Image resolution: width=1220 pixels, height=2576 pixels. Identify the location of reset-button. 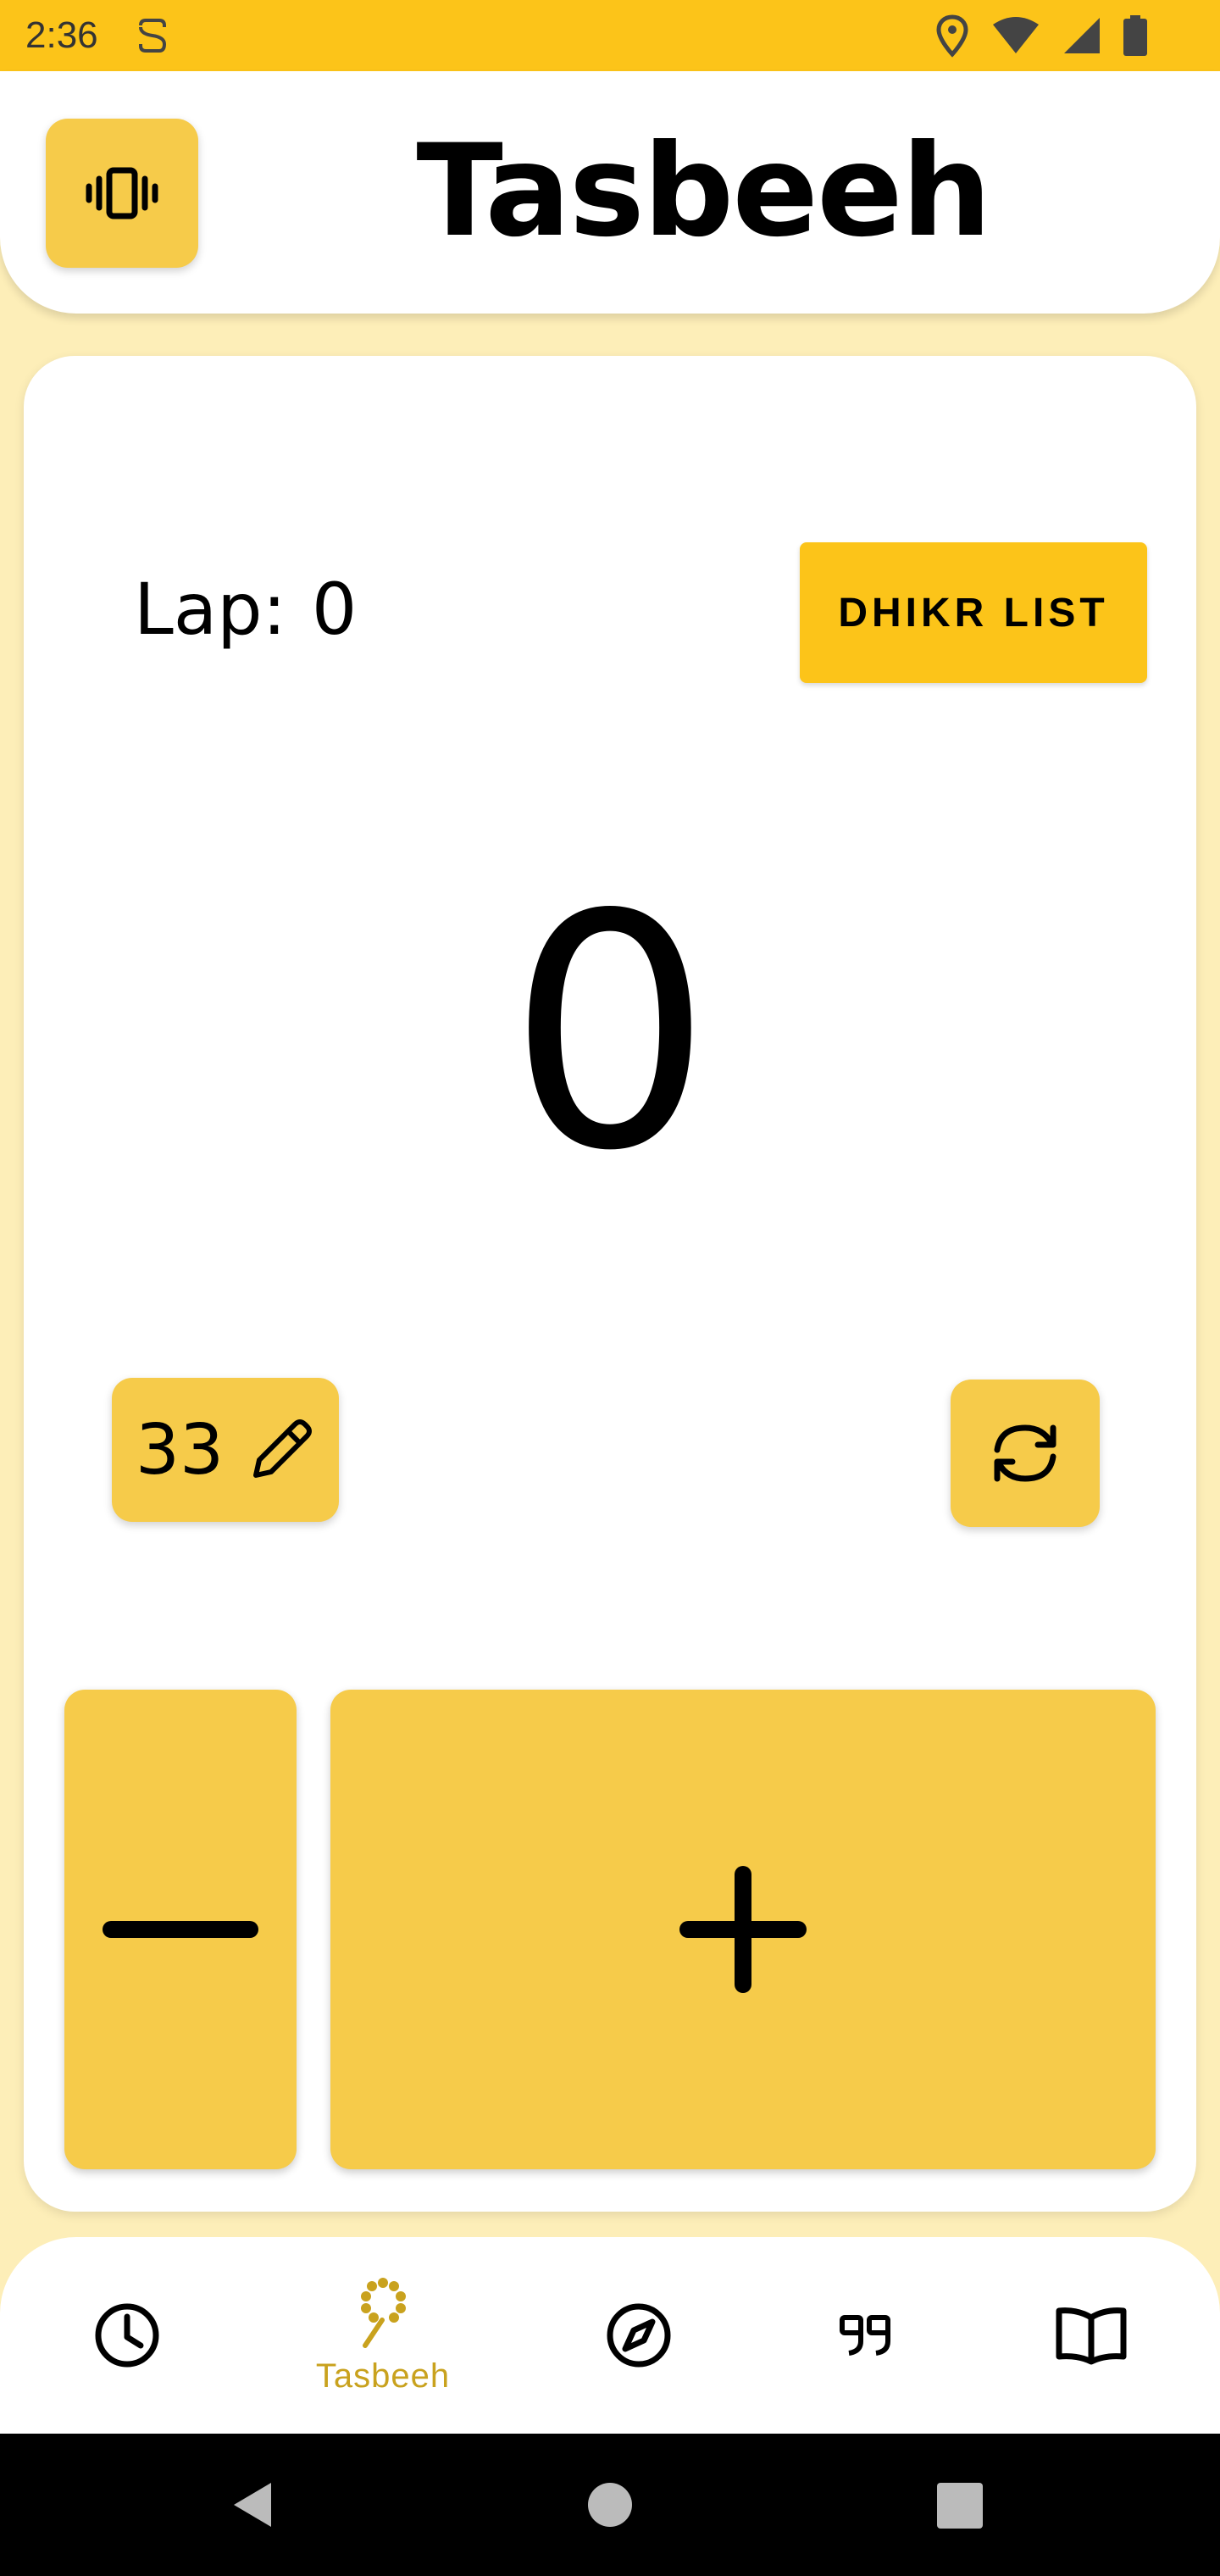
(1025, 1453).